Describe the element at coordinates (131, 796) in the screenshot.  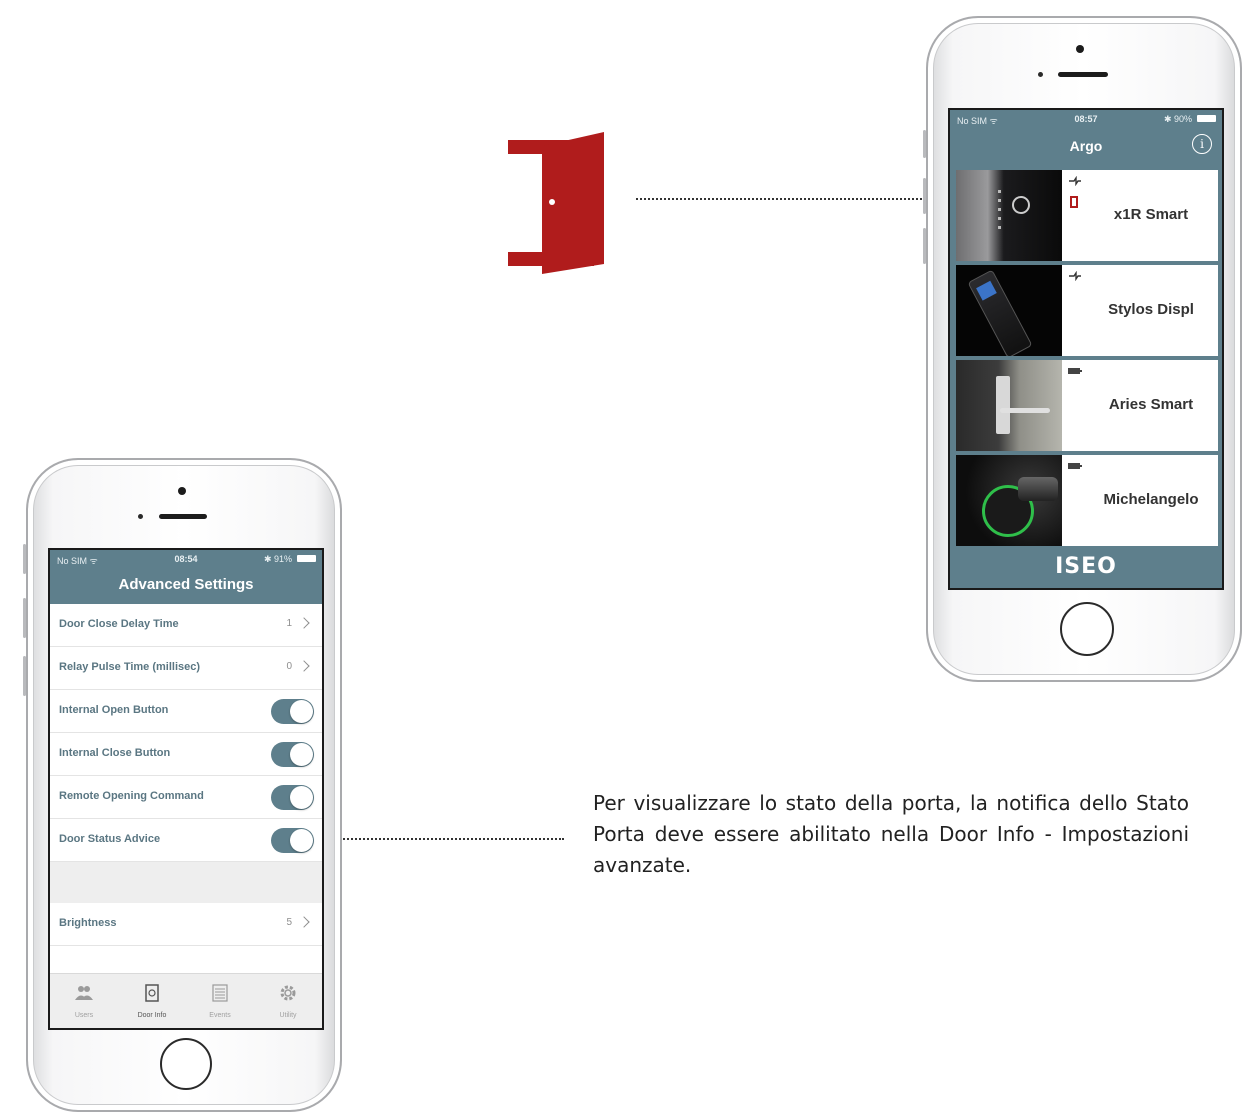
I see `setting-label: Remote Opening Command` at that location.